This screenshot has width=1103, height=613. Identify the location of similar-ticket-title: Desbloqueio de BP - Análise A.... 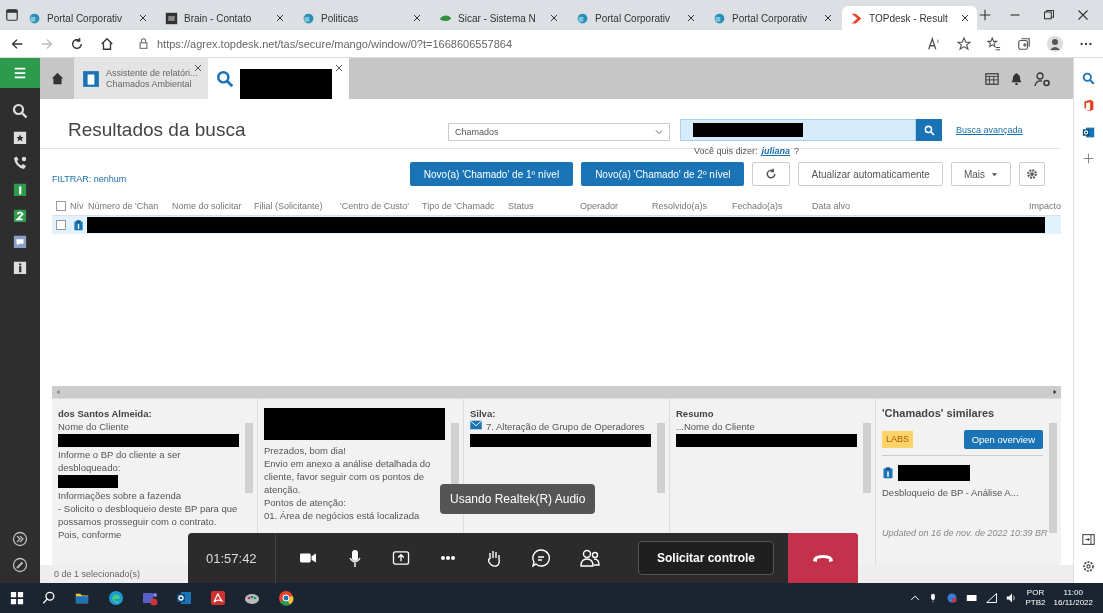
(962, 492).